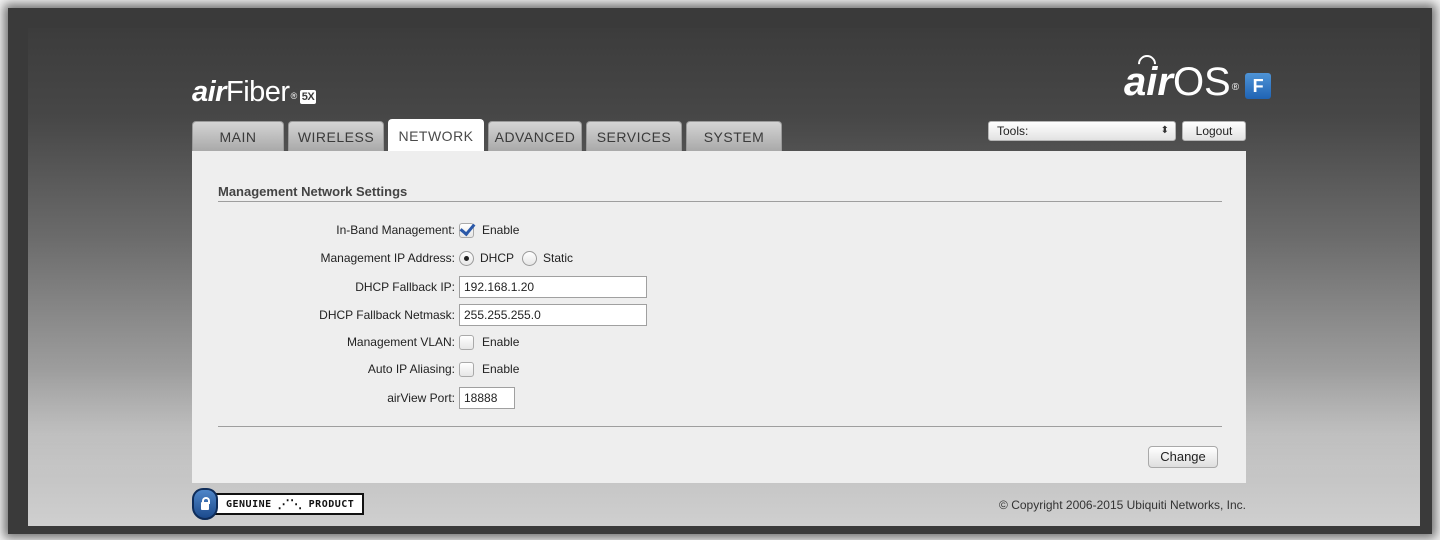 This screenshot has width=1440, height=540. What do you see at coordinates (205, 504) in the screenshot?
I see `lock-shield-icon` at bounding box center [205, 504].